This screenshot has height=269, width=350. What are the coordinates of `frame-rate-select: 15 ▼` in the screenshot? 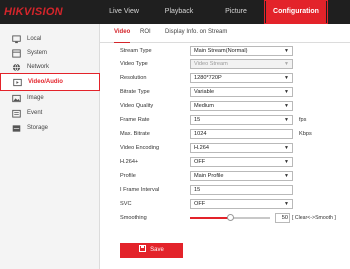 It's located at (241, 120).